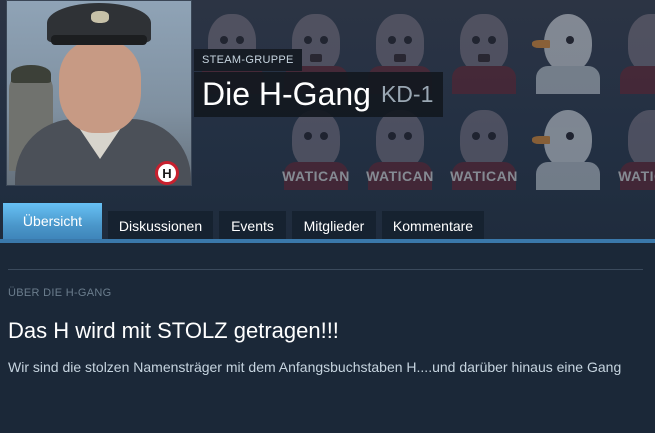 The image size is (655, 433). What do you see at coordinates (433, 226) in the screenshot?
I see `tab-comments: Kommentare` at bounding box center [433, 226].